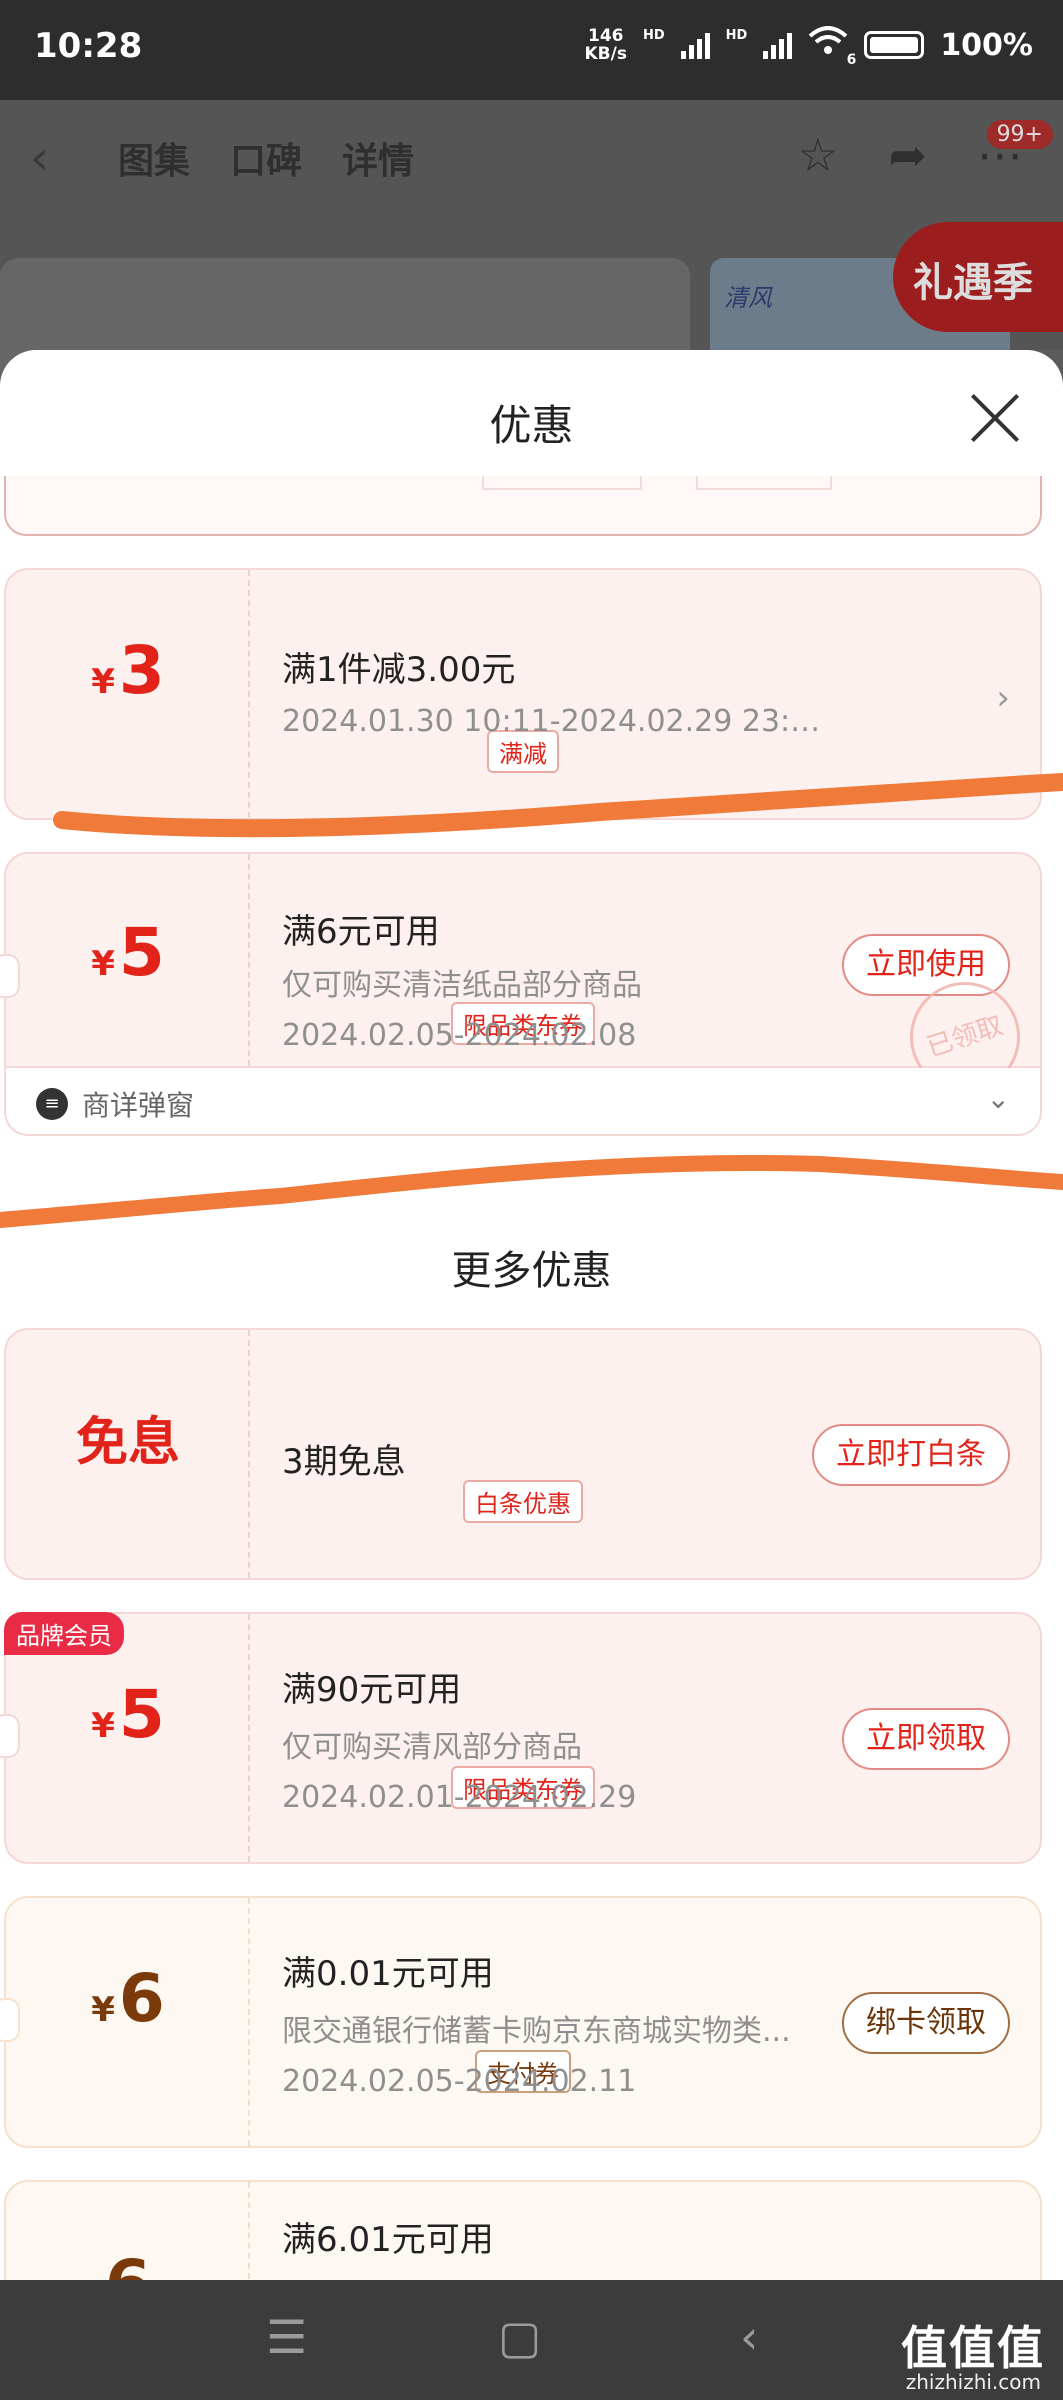  I want to click on popup-label: 商详弹窗, so click(138, 1105).